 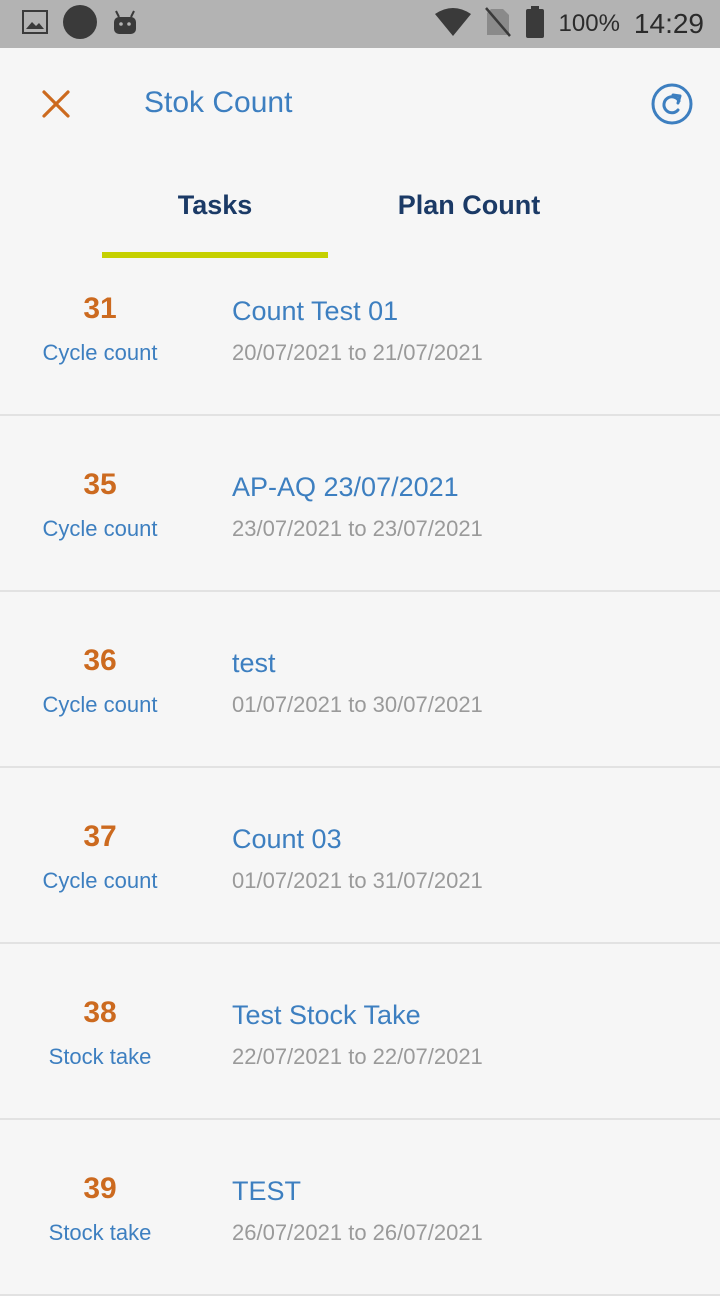 What do you see at coordinates (469, 205) in the screenshot?
I see `tab-plan-count: Plan Count` at bounding box center [469, 205].